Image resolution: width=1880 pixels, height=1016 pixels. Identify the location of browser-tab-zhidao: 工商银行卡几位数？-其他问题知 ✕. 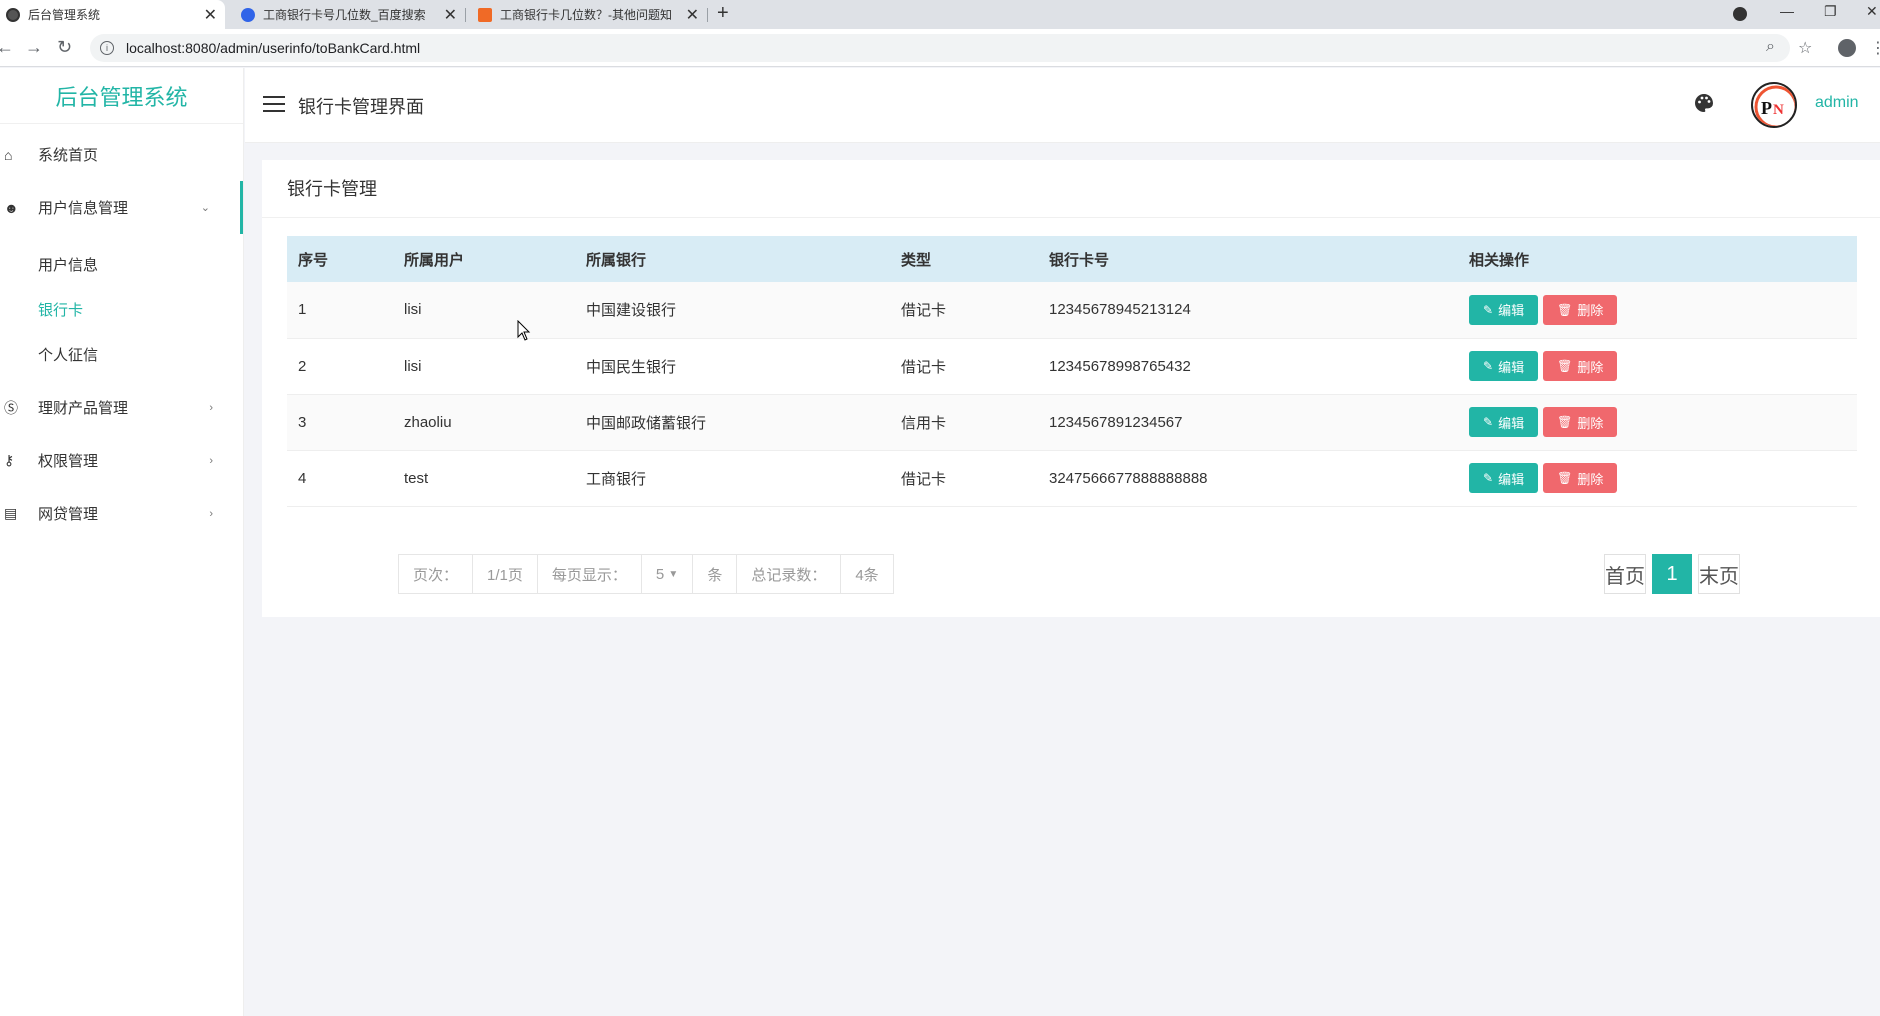
(590, 14).